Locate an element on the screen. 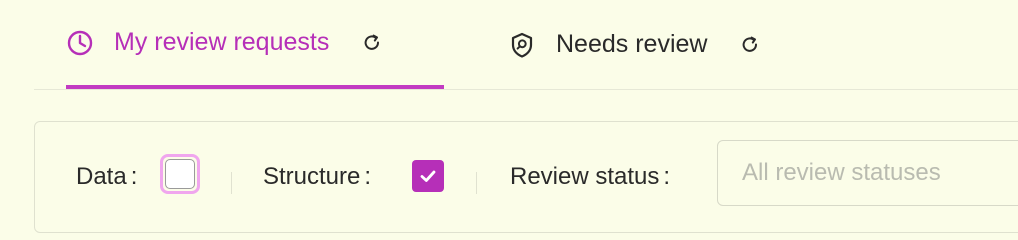 The image size is (1018, 240). data-checkbox is located at coordinates (180, 174).